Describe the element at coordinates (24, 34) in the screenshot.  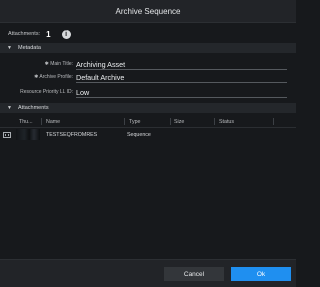
I see `attachments-count-label: Attachments:` at that location.